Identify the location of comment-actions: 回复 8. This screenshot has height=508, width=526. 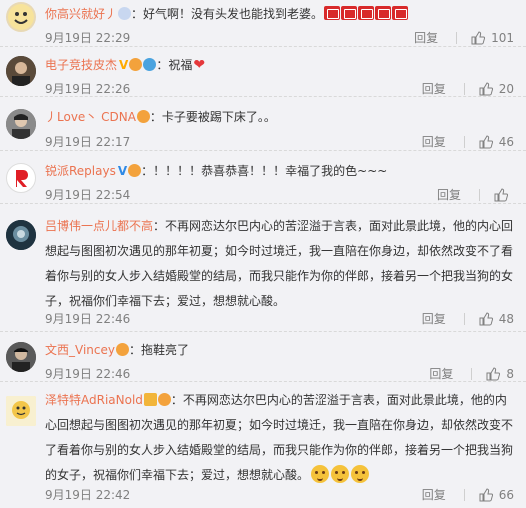
(471, 373).